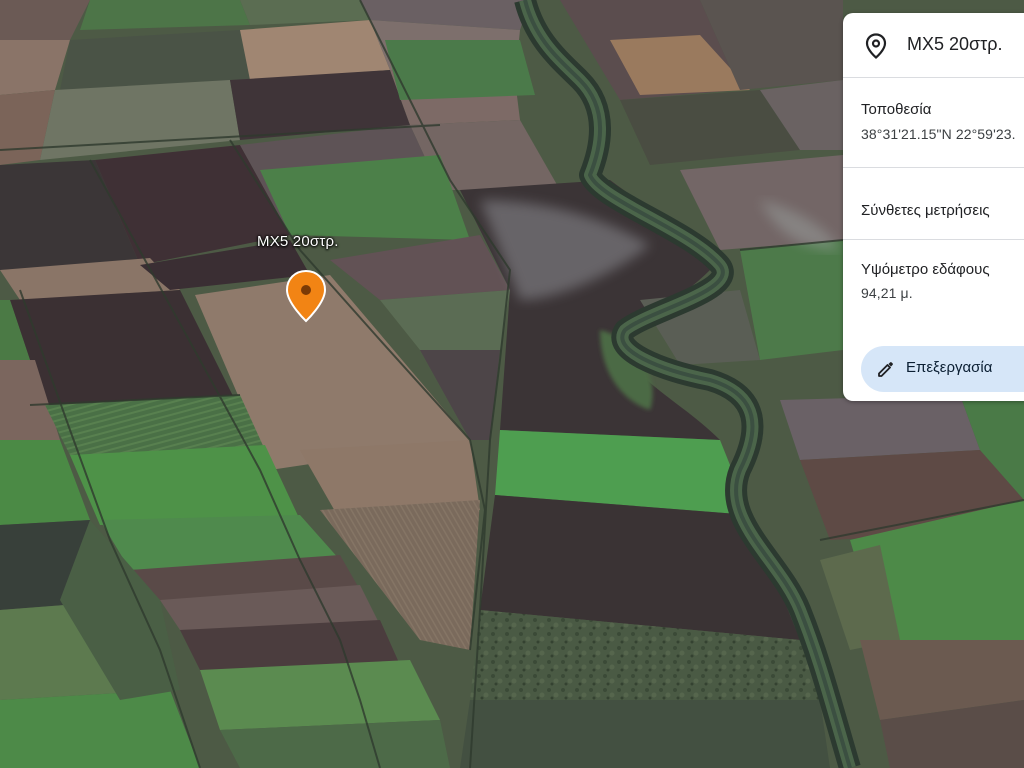 The height and width of the screenshot is (768, 1024). I want to click on map-pin-icon, so click(306, 296).